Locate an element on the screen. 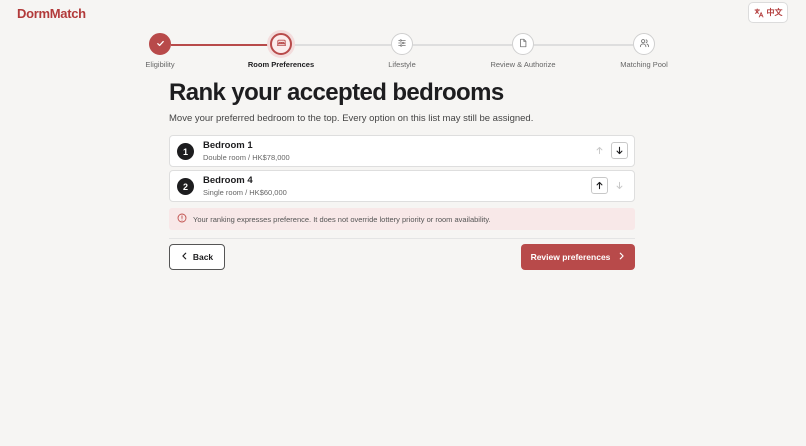  room-detail: Single room / HK$60,000 is located at coordinates (245, 192).